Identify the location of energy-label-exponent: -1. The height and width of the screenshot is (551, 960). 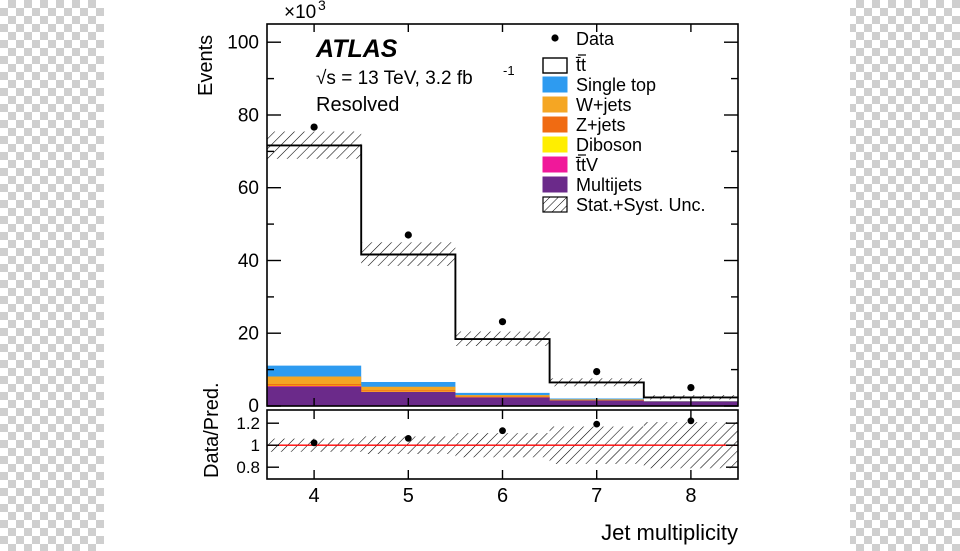
(509, 70).